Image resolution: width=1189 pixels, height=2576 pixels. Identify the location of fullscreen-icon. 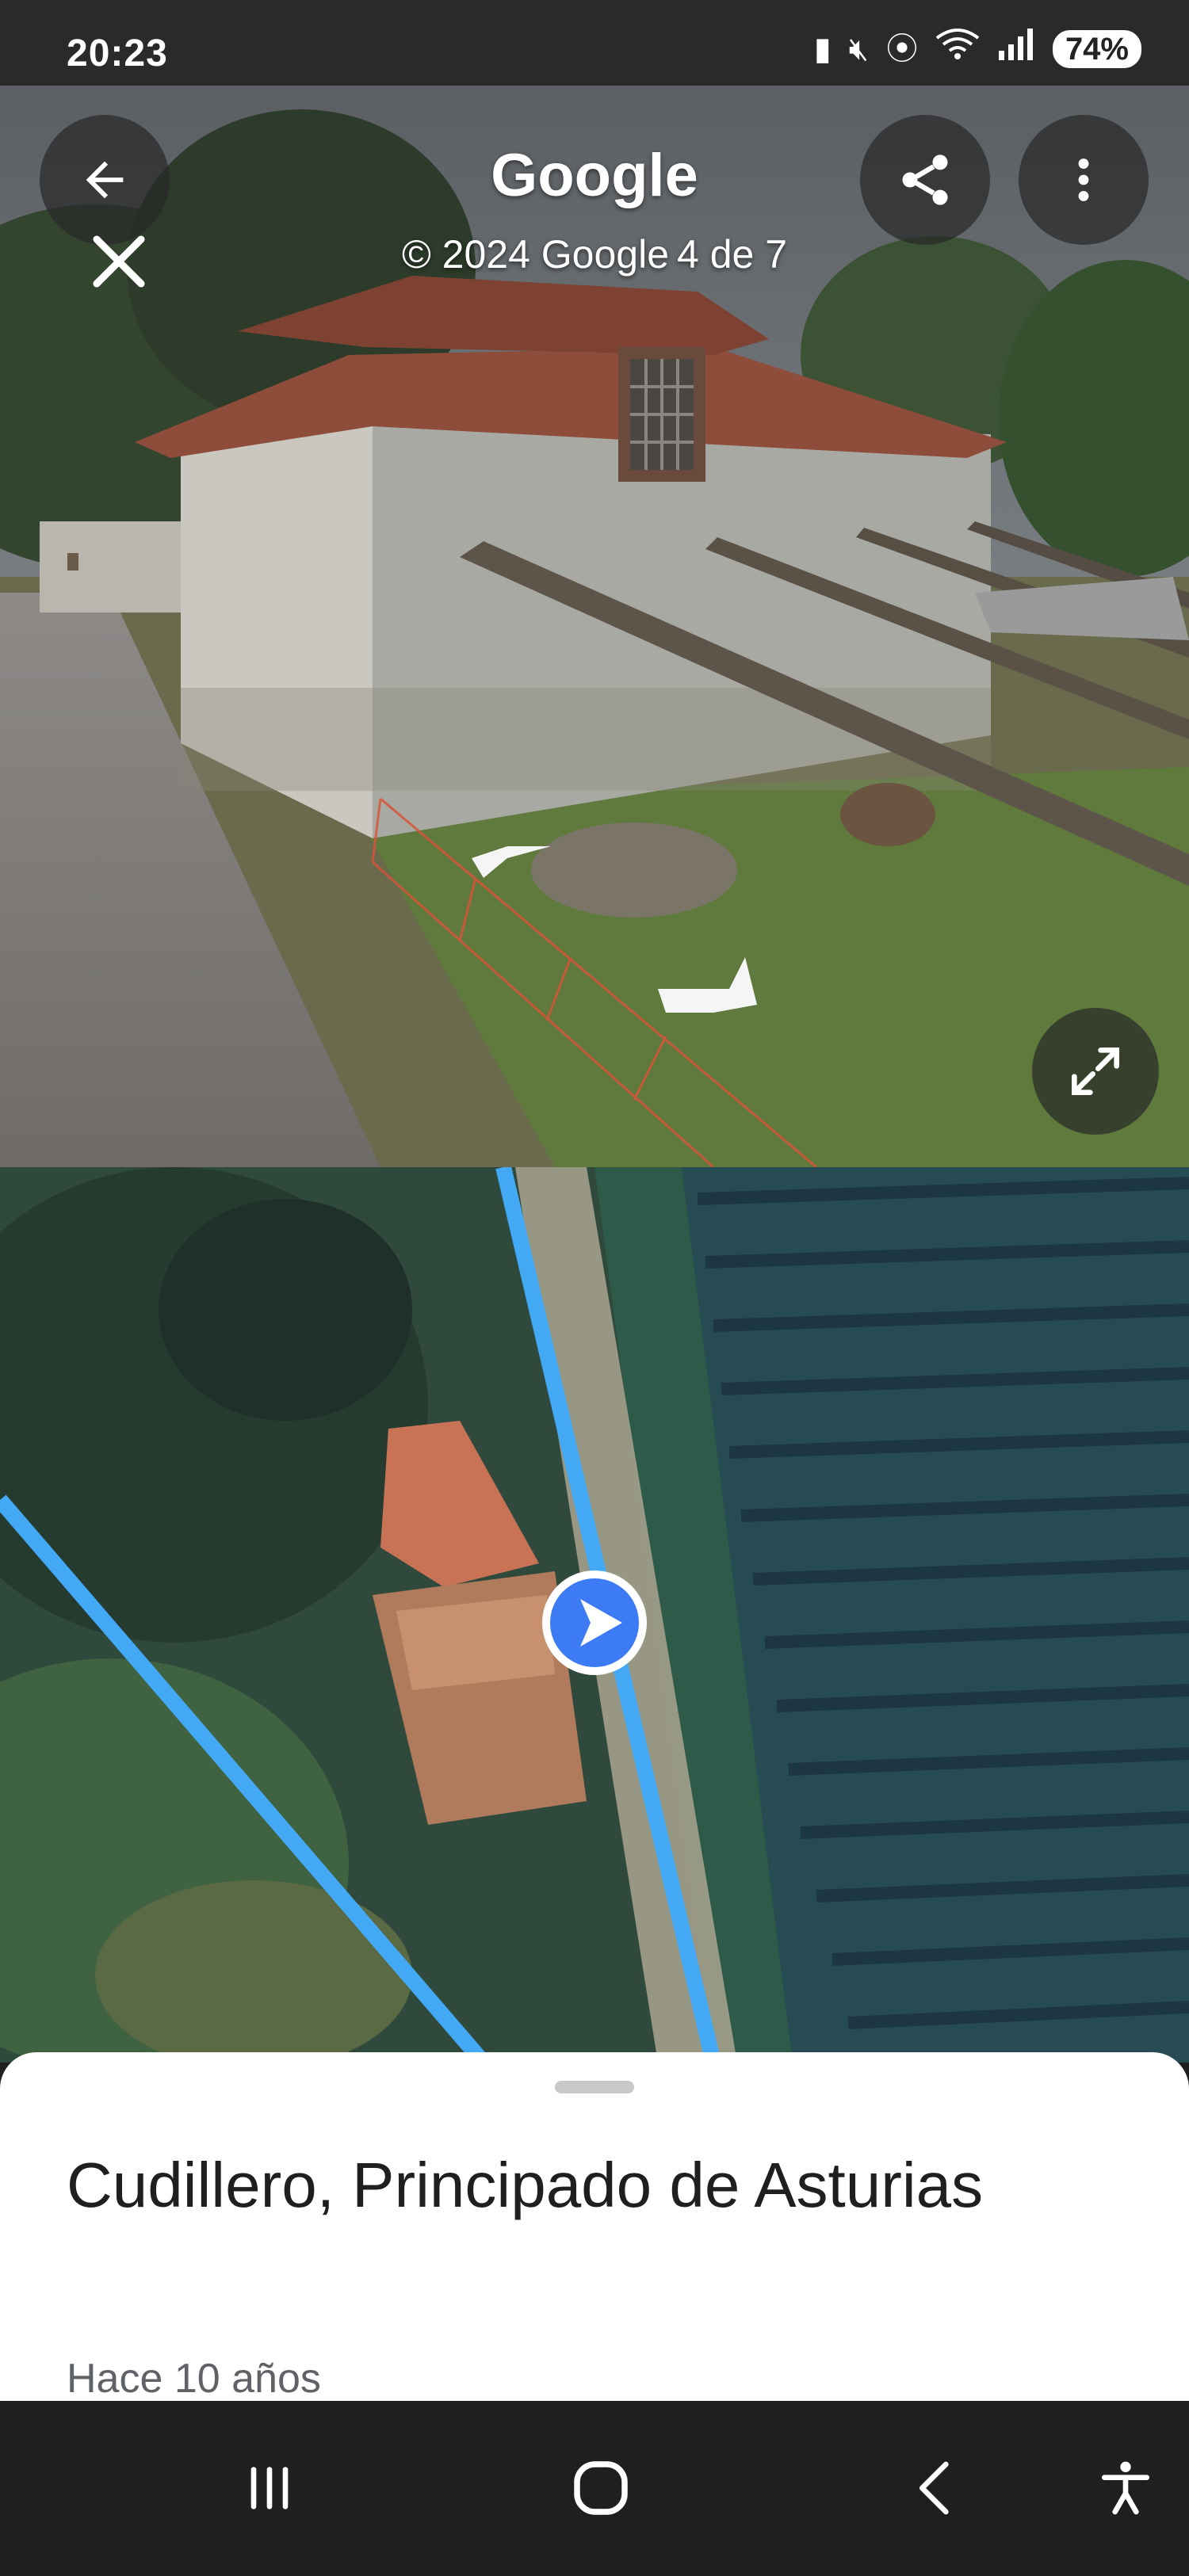
(1095, 1071).